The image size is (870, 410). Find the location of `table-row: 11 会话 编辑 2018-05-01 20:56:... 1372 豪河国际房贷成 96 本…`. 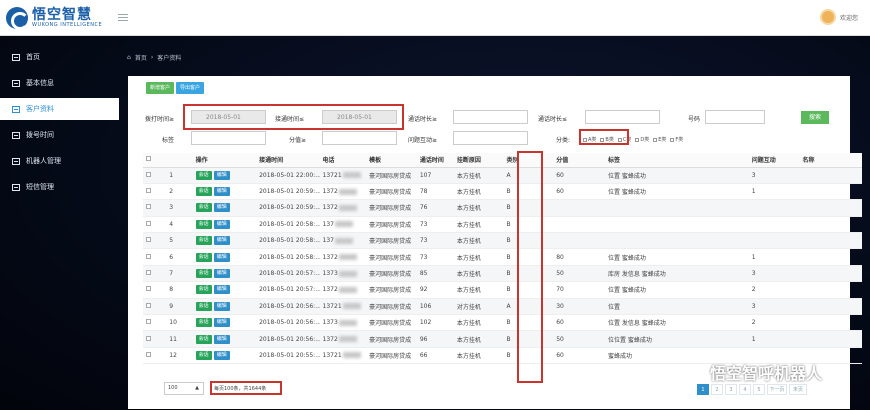

table-row: 11 会话 编辑 2018-05-01 20:56:... 1372 豪河国际房贷成 96 本… is located at coordinates (502, 339).